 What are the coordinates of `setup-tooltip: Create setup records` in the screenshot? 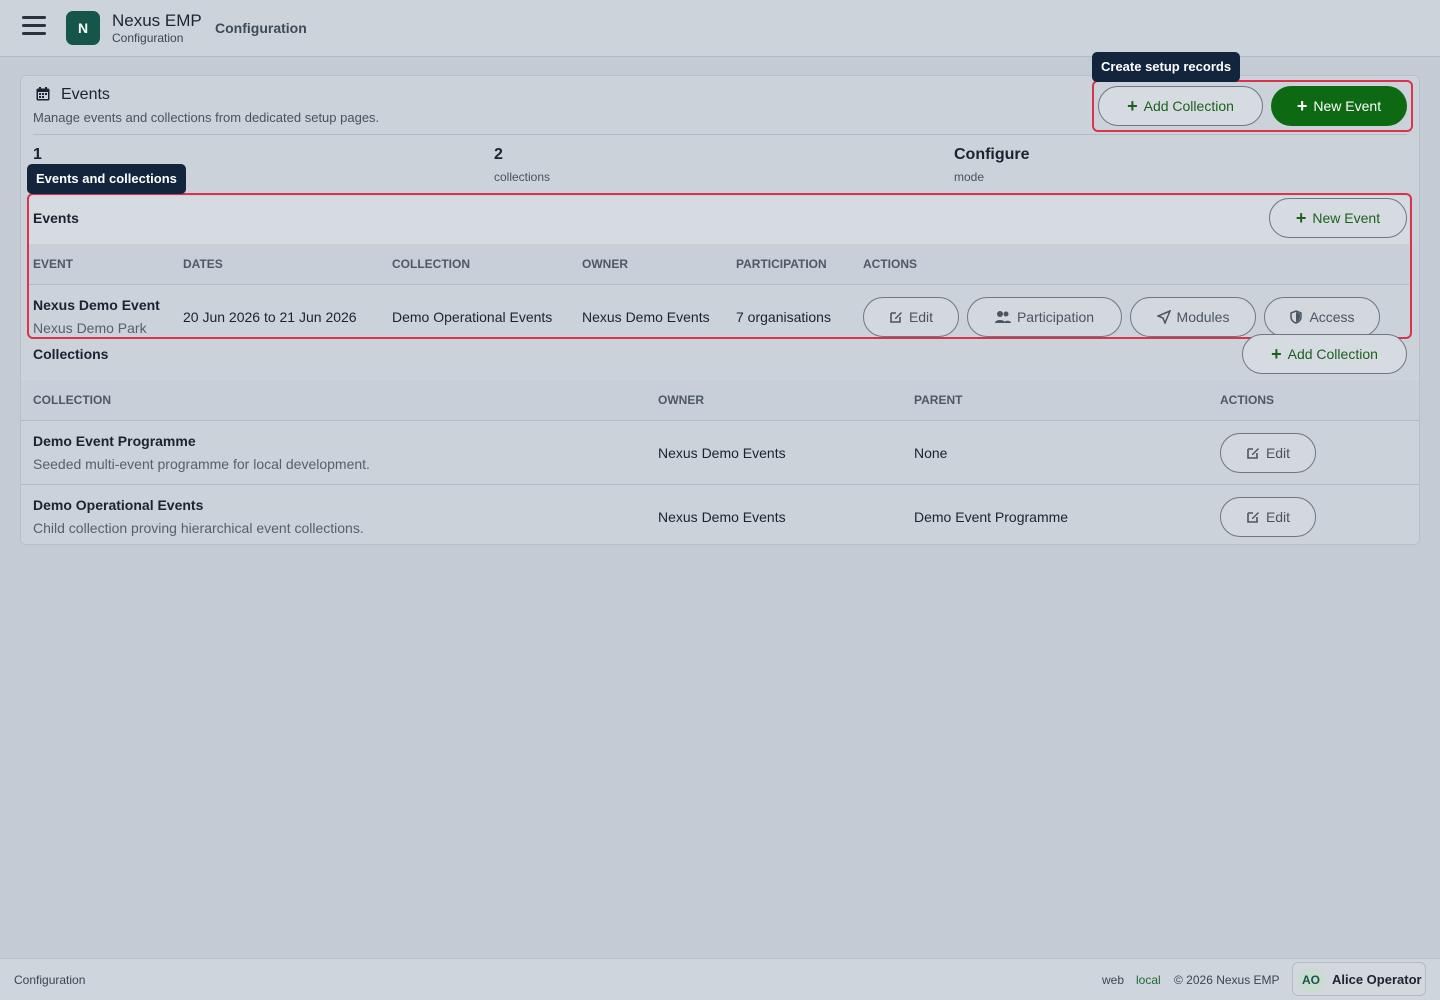 It's located at (1166, 67).